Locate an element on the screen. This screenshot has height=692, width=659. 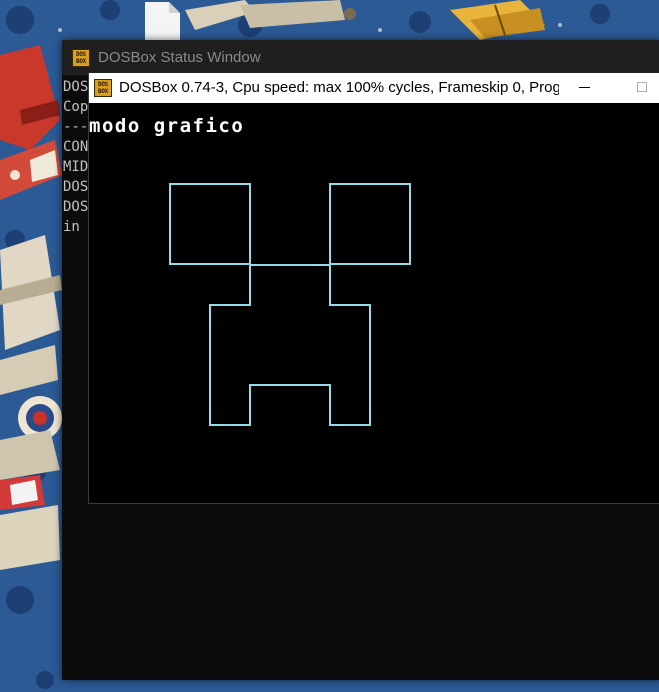
minimize-button is located at coordinates (586, 88).